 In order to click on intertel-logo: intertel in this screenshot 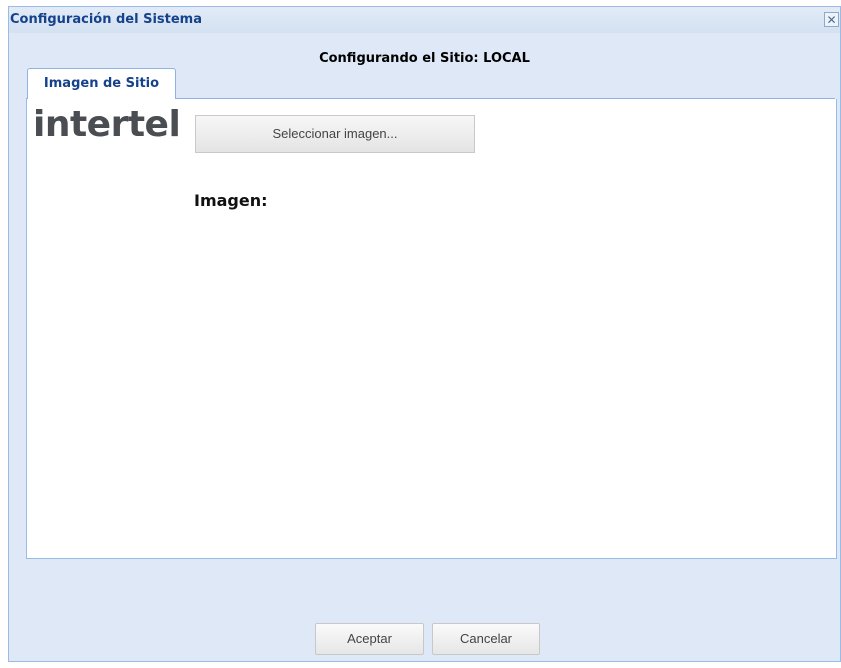, I will do `click(107, 124)`.